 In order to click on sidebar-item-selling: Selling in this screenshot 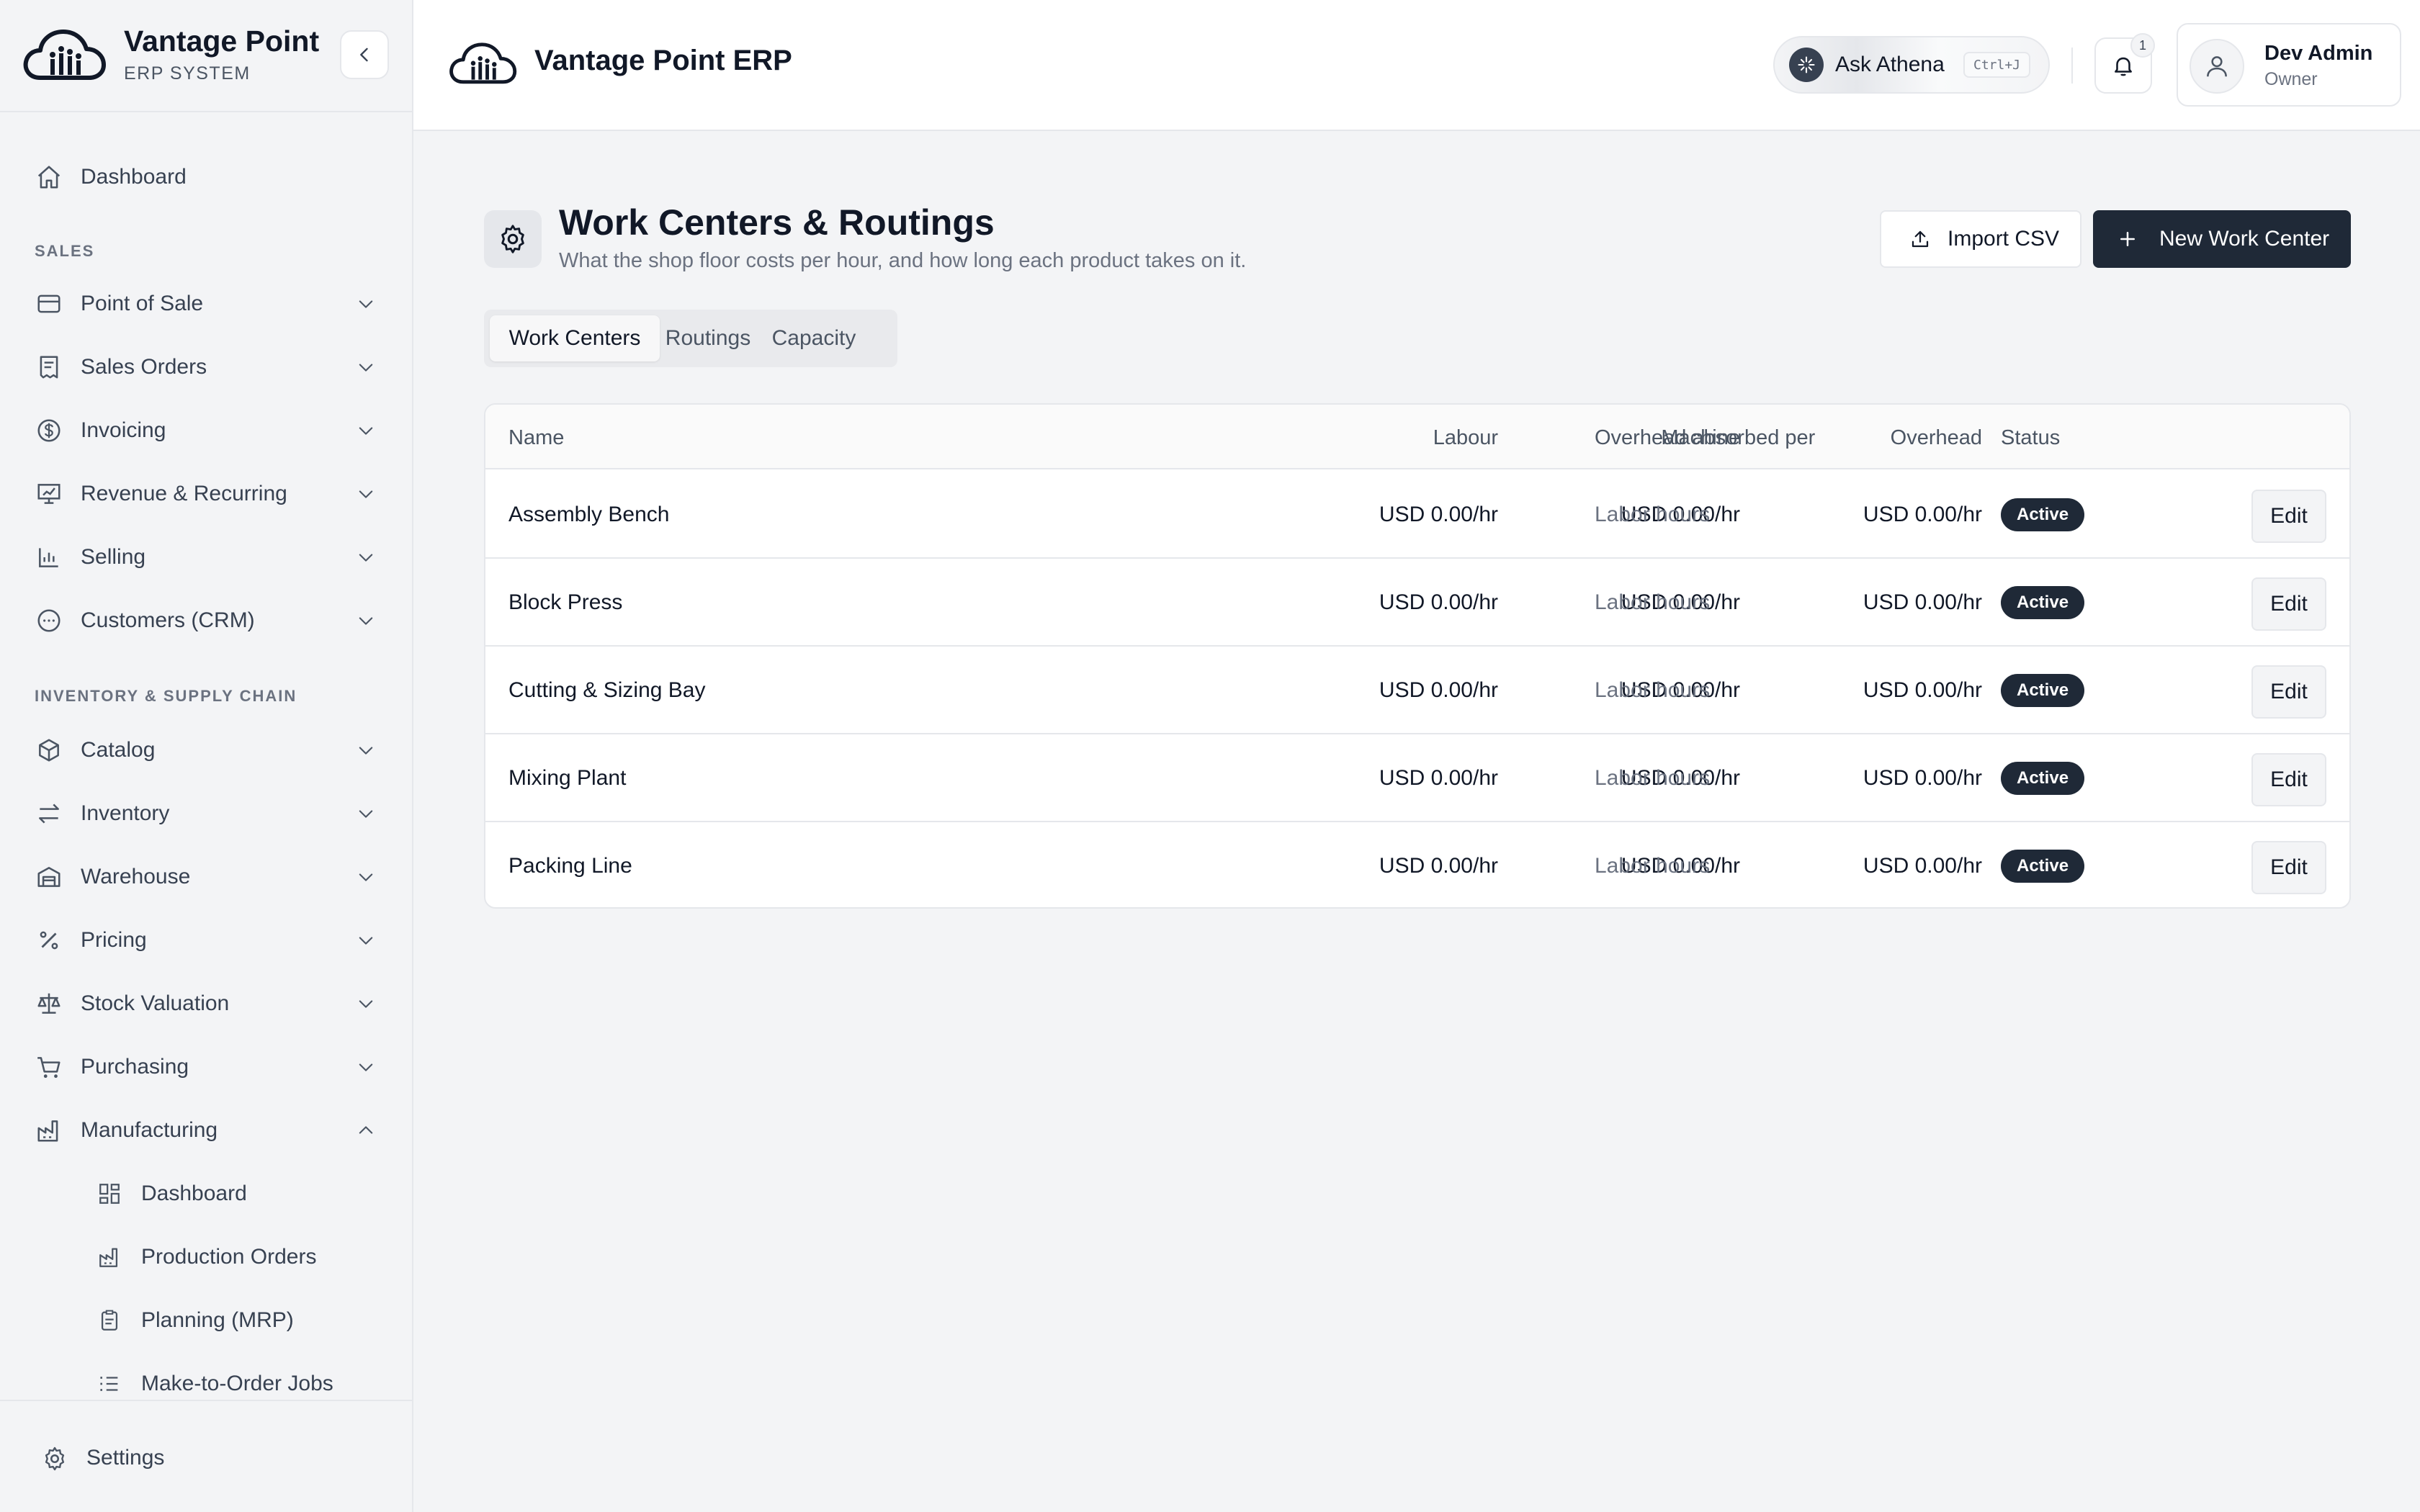, I will do `click(206, 557)`.